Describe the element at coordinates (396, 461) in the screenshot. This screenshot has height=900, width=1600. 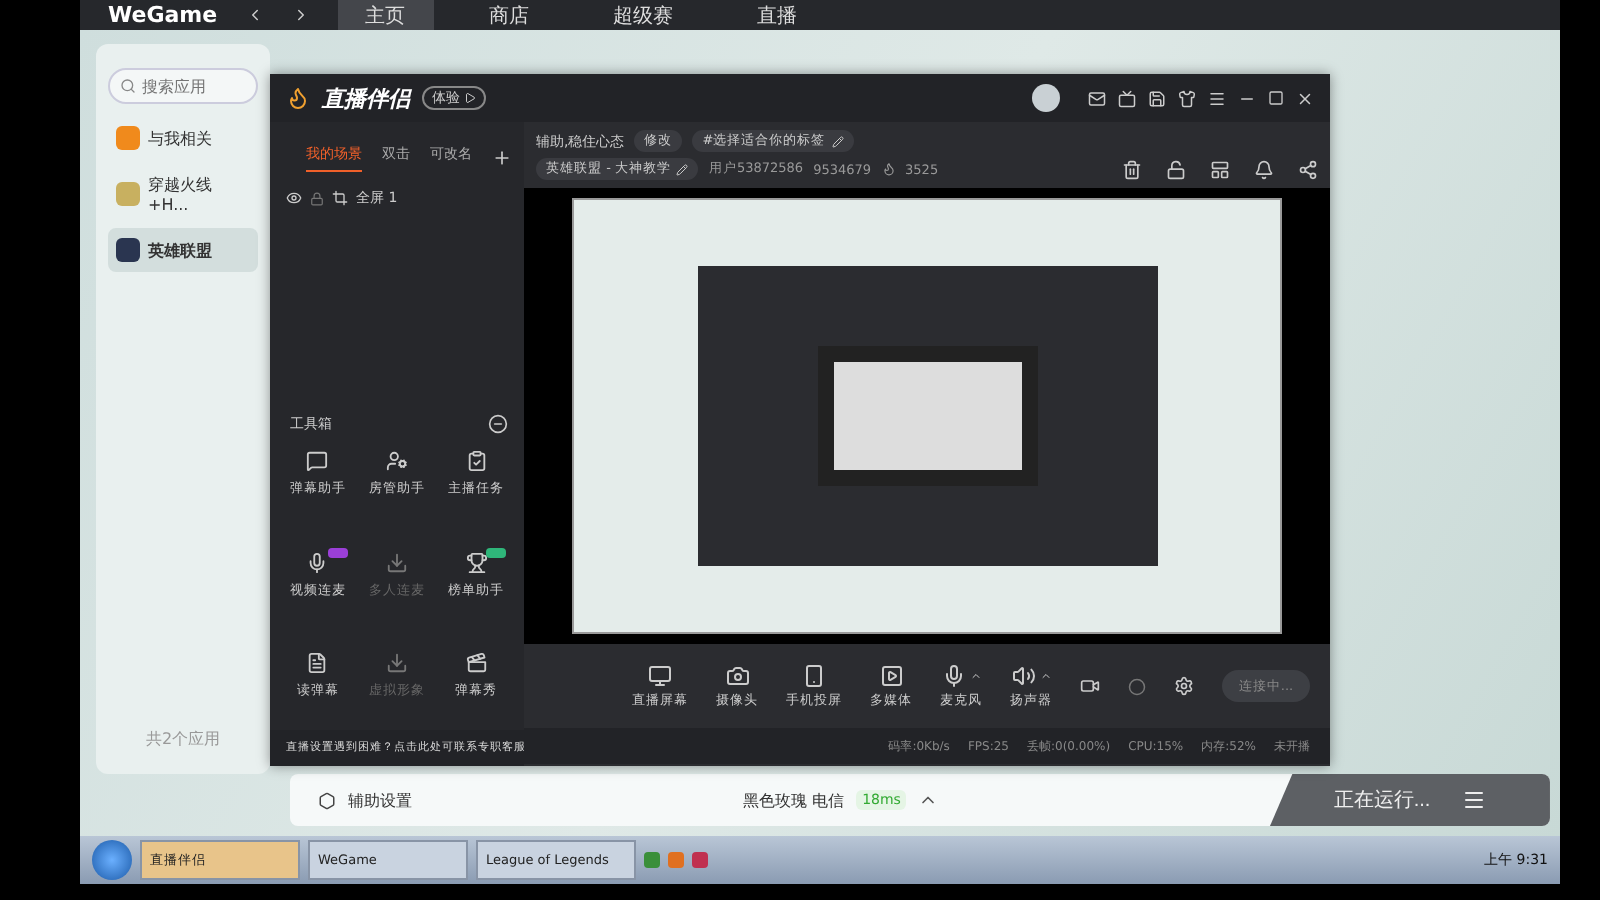
I see `user-icon` at that location.